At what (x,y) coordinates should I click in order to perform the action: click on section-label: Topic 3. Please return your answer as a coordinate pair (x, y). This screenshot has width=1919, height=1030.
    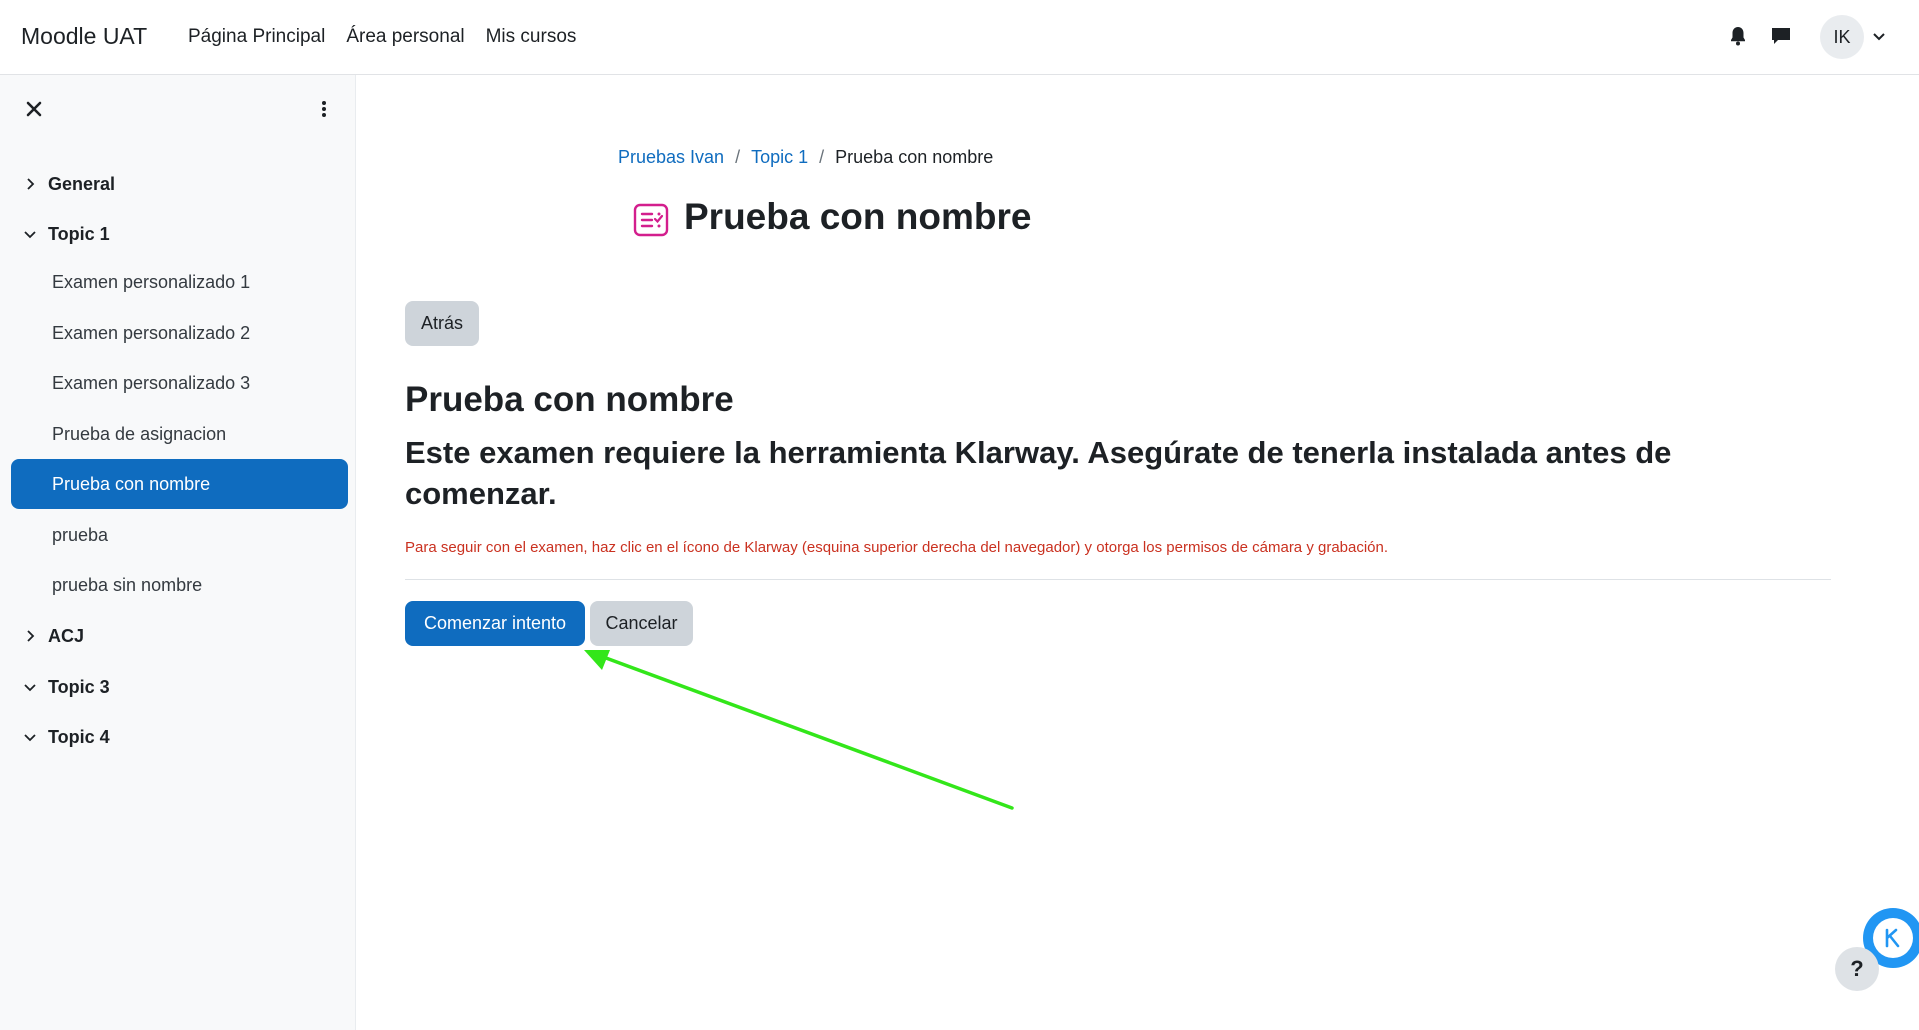
    Looking at the image, I should click on (79, 686).